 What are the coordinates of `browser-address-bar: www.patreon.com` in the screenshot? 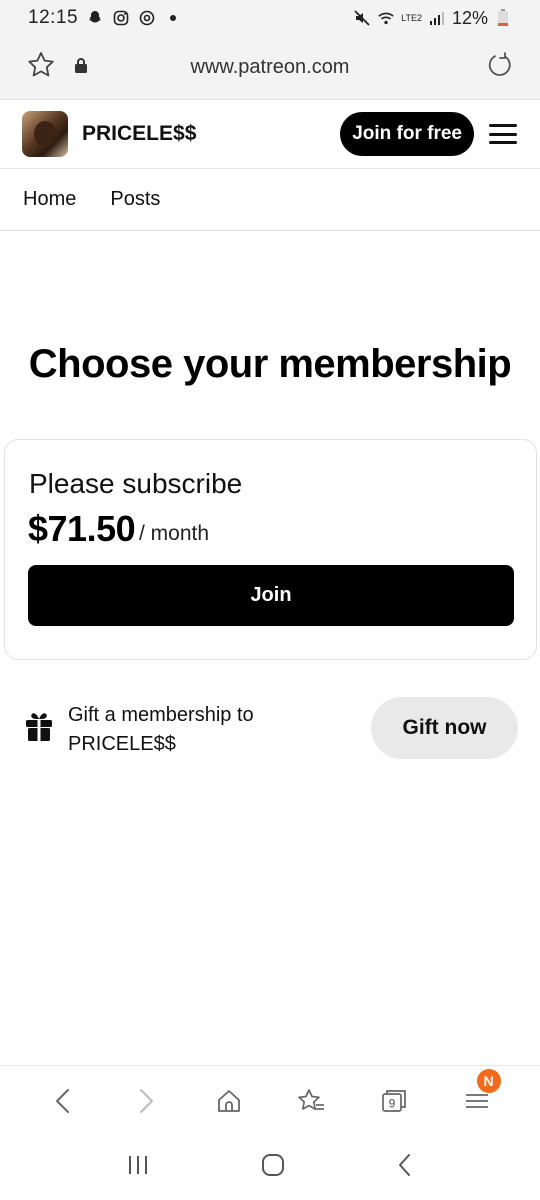 It's located at (270, 68).